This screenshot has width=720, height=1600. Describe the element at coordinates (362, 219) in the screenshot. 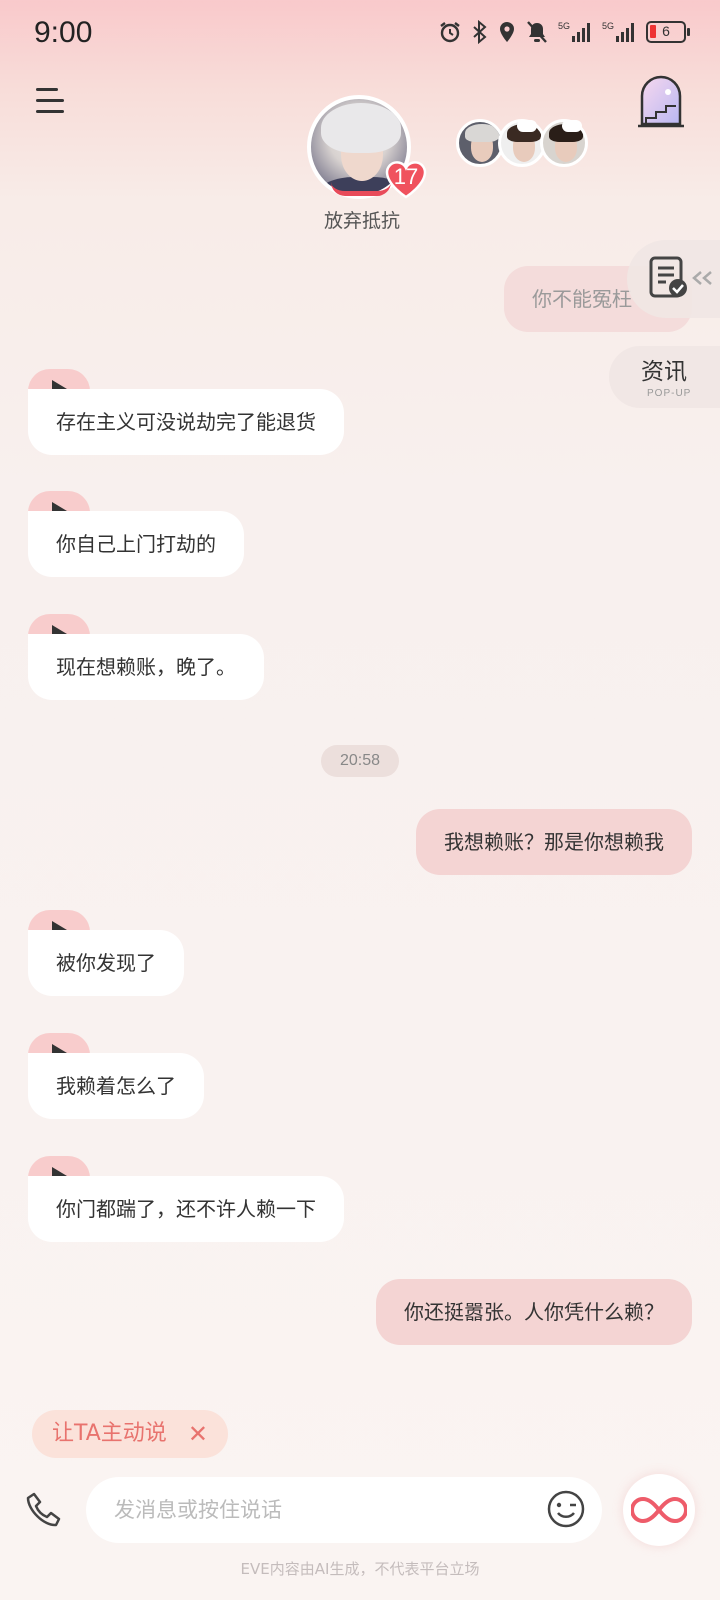

I see `character-name: 放弃抵抗` at that location.